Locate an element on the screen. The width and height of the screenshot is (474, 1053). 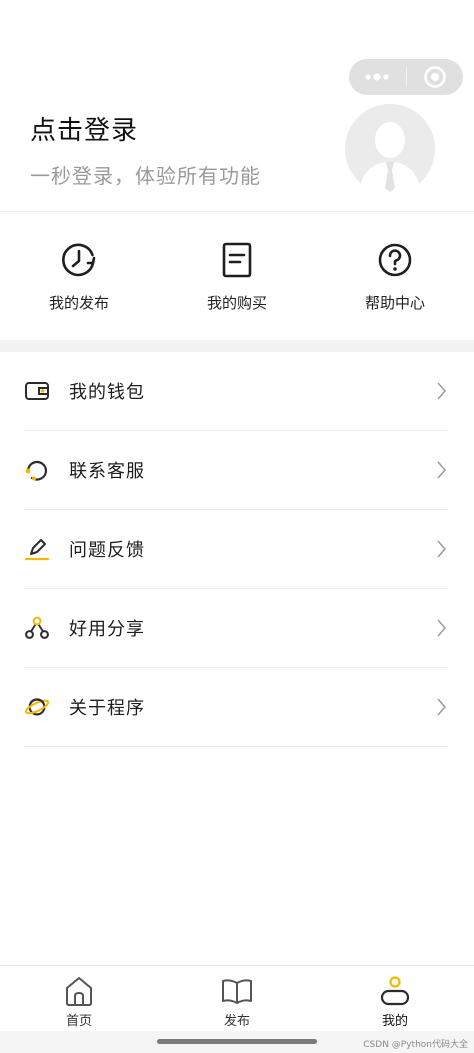
menu-item-customer-service: 联系客服 is located at coordinates (236, 470).